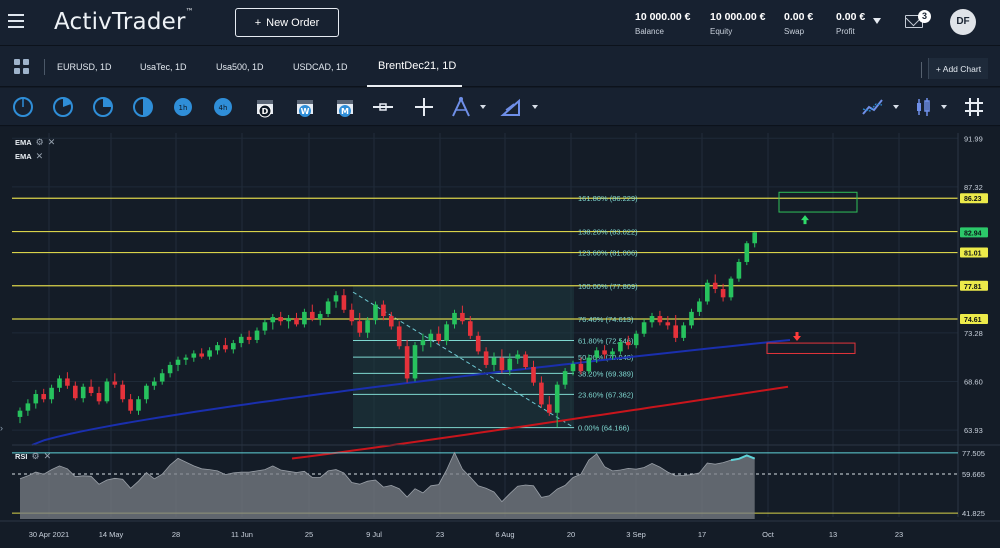  What do you see at coordinates (305, 107) in the screenshot?
I see `weekly-calendar-icon: W` at bounding box center [305, 107].